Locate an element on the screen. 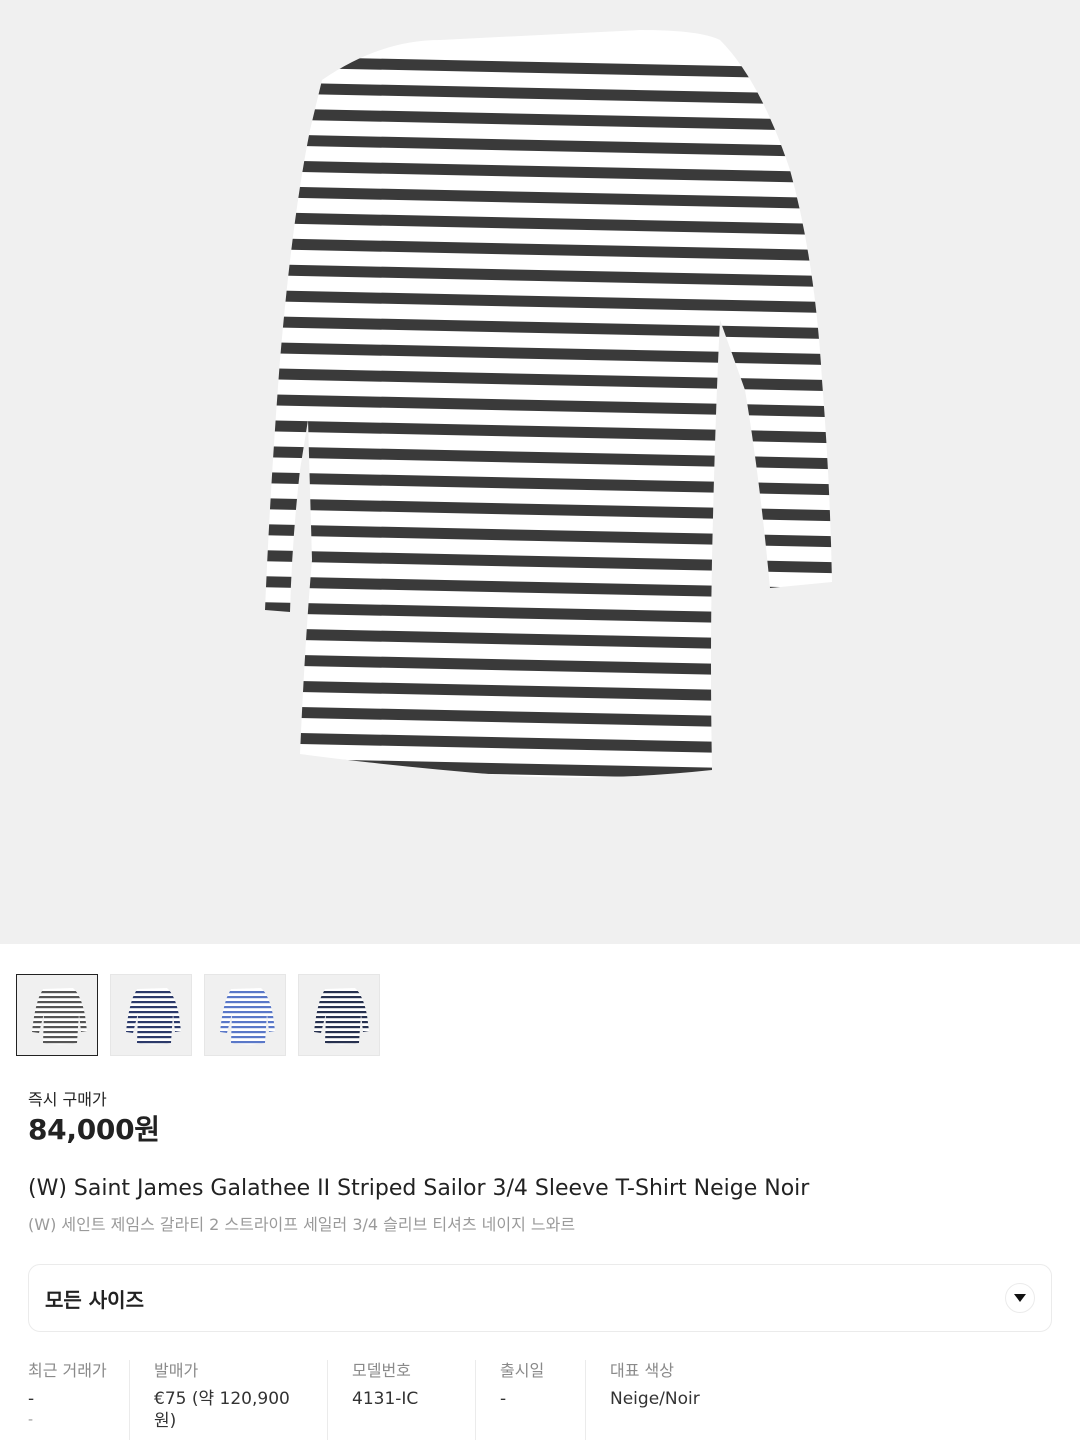 Image resolution: width=1080 pixels, height=1440 pixels. info-release-price: 발매가 €75 (약 120,900원) is located at coordinates (228, 1400).